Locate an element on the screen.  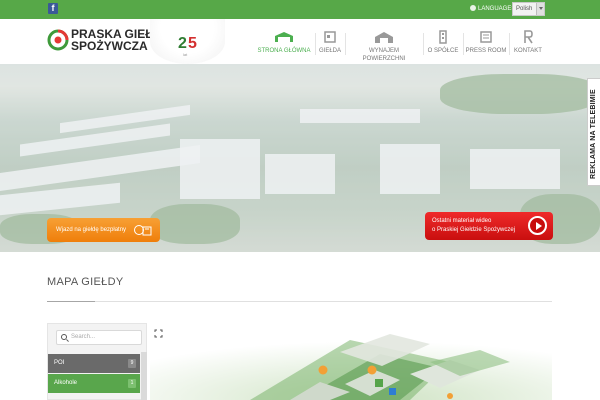
globe-icon is located at coordinates (473, 8).